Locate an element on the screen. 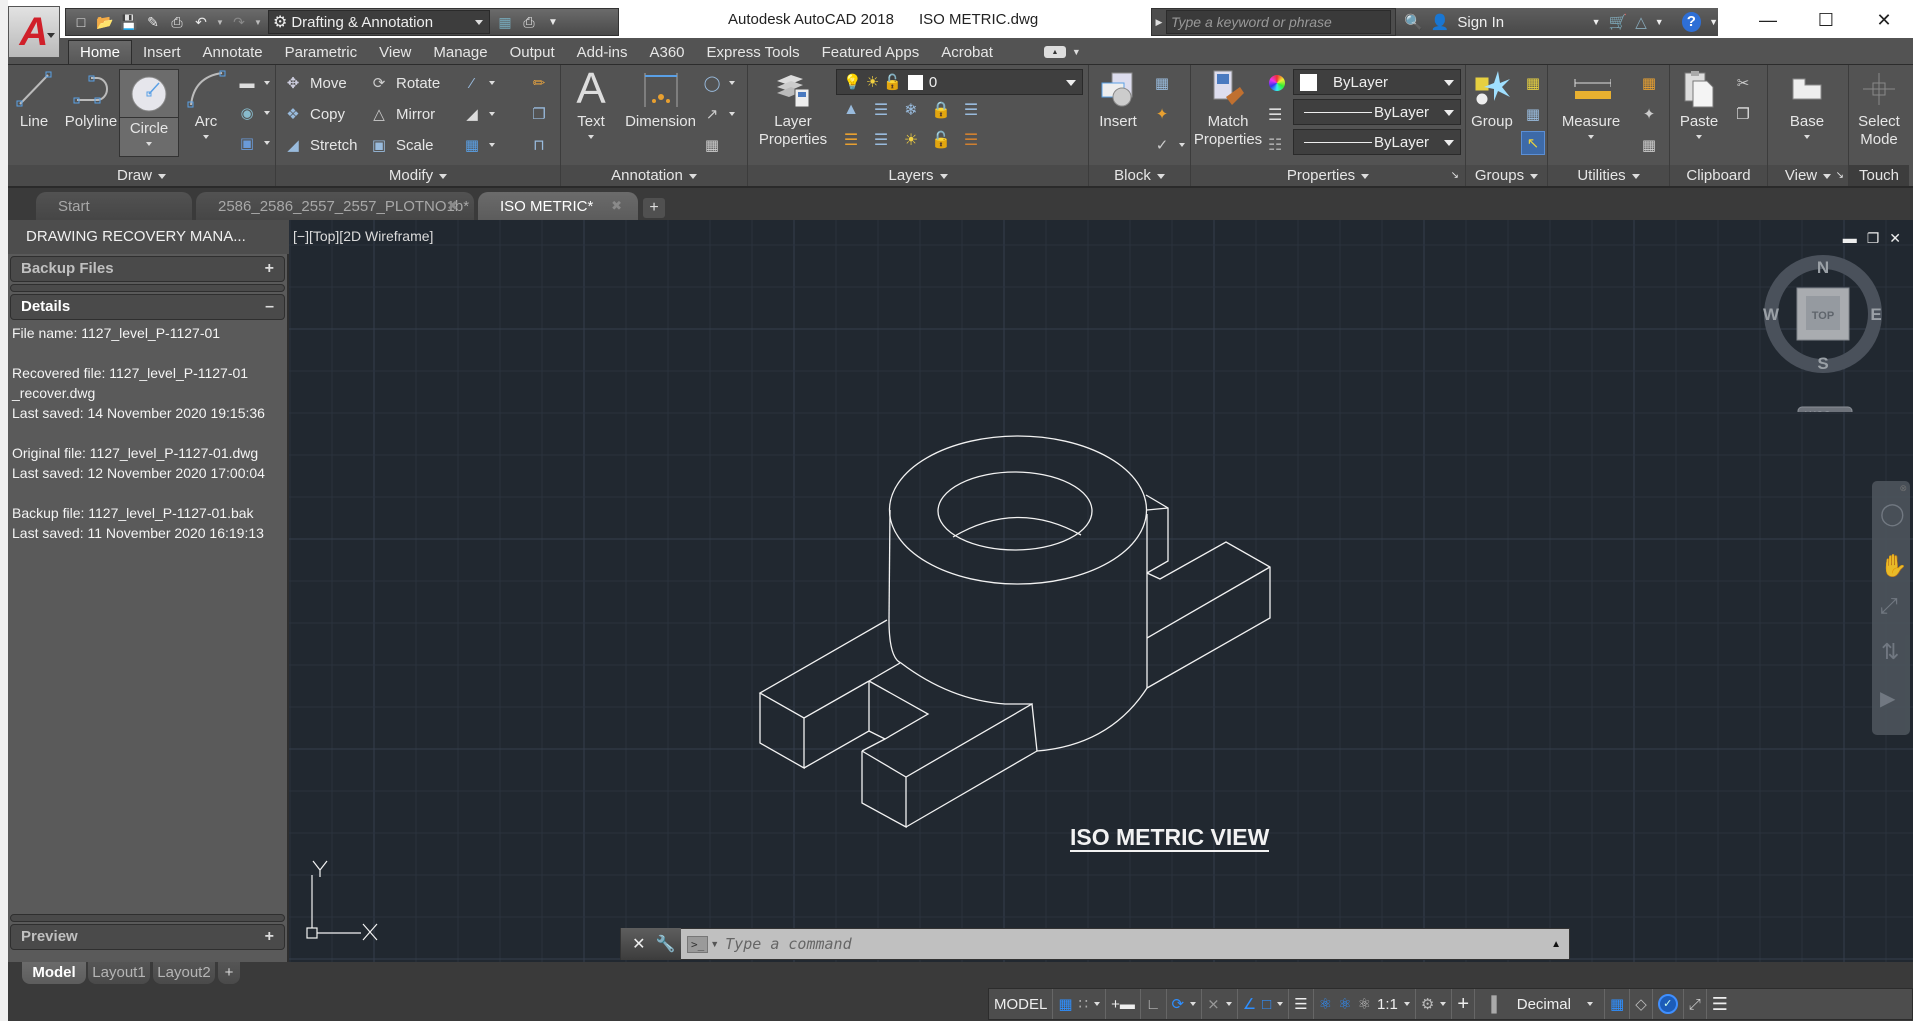 The height and width of the screenshot is (1021, 1913). plot-icon: ⎙ is located at coordinates (177, 22).